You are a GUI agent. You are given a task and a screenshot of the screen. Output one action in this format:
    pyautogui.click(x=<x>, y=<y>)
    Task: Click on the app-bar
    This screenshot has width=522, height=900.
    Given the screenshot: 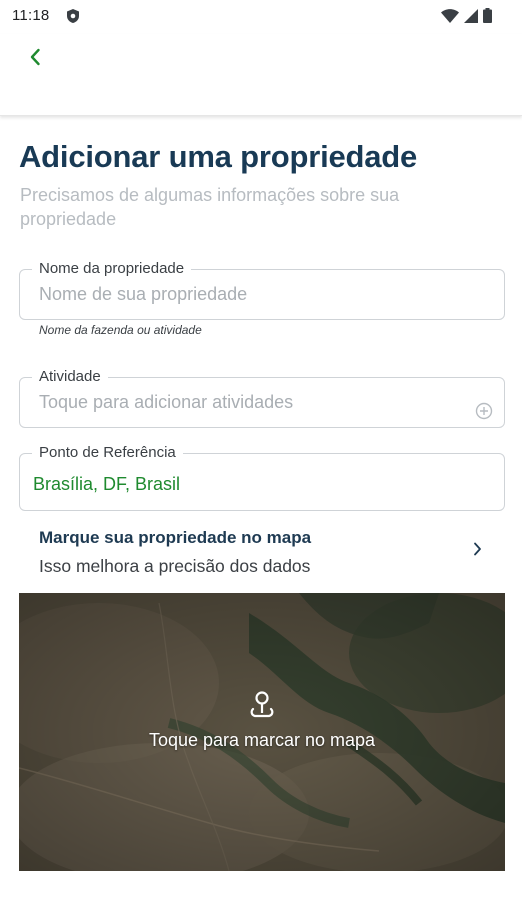 What is the action you would take?
    pyautogui.click(x=261, y=75)
    